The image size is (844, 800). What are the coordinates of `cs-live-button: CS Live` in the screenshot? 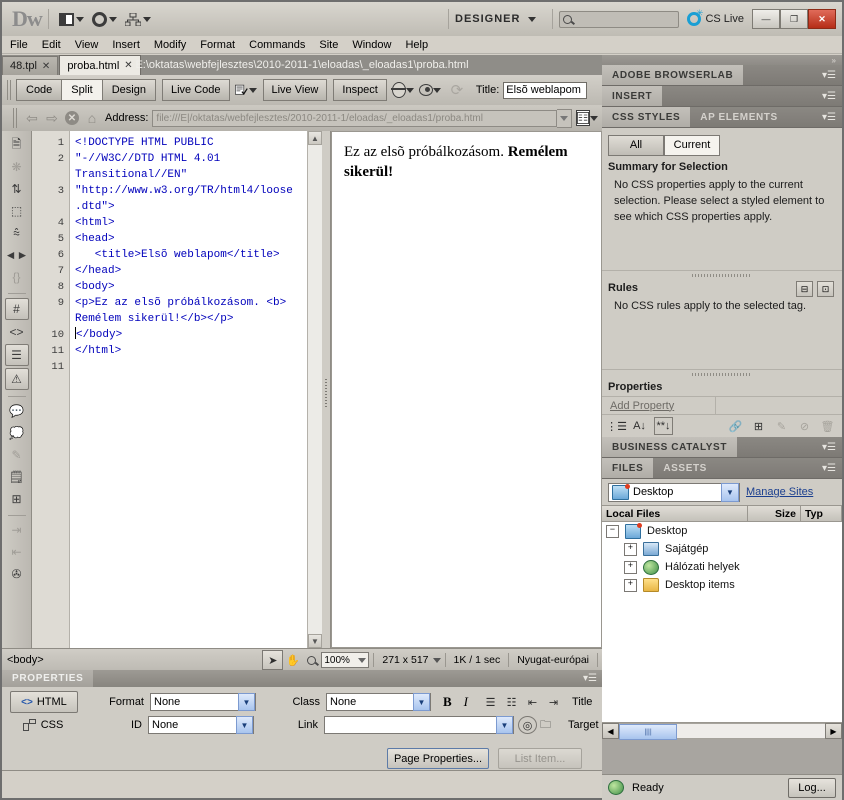 It's located at (715, 17).